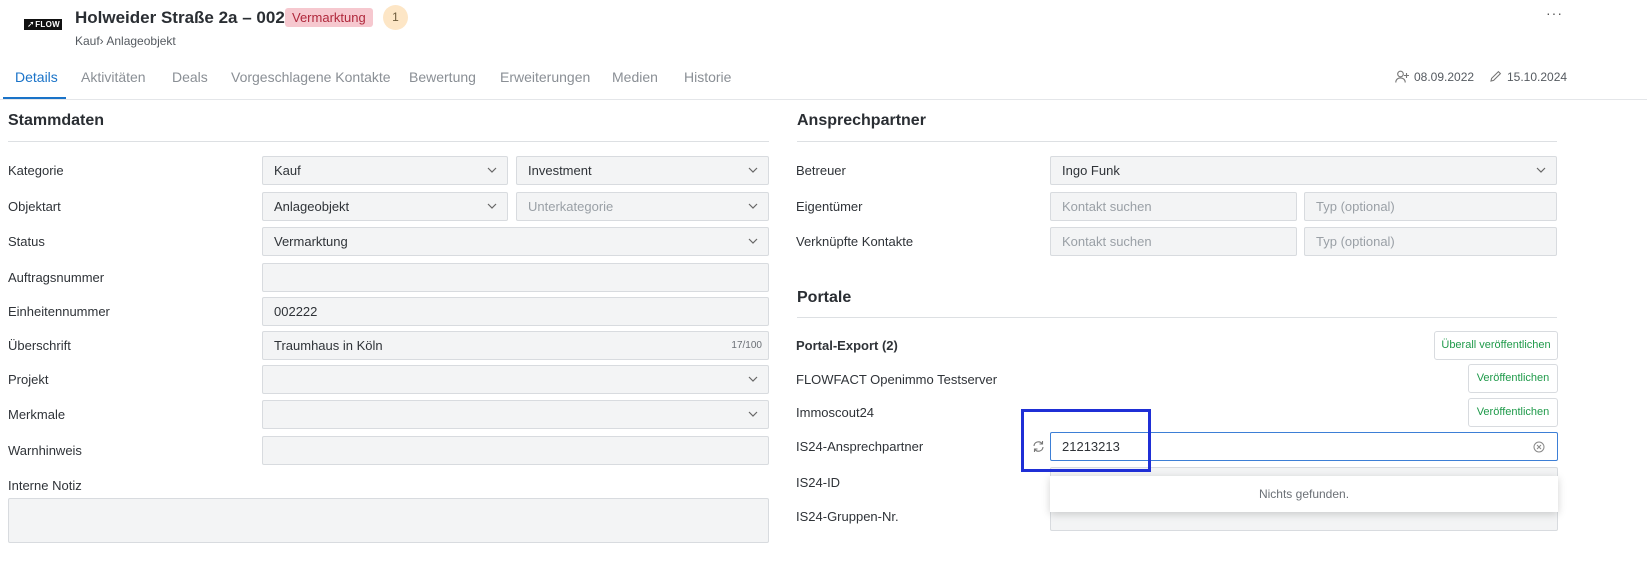 The image size is (1647, 565). What do you see at coordinates (818, 482) in the screenshot?
I see `label-is24-id: IS24-ID` at bounding box center [818, 482].